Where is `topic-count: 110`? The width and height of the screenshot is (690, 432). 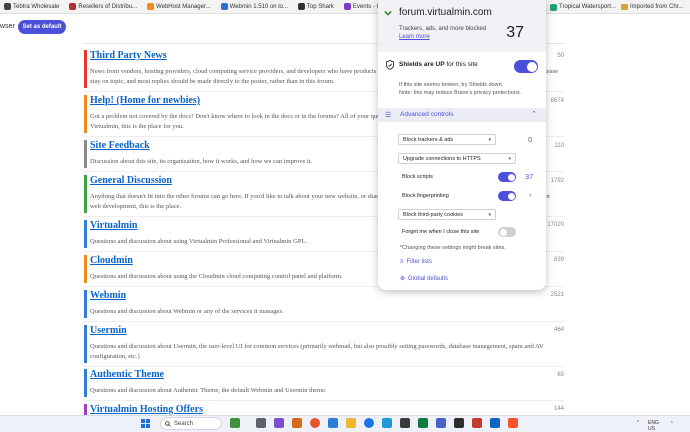 topic-count: 110 is located at coordinates (559, 146).